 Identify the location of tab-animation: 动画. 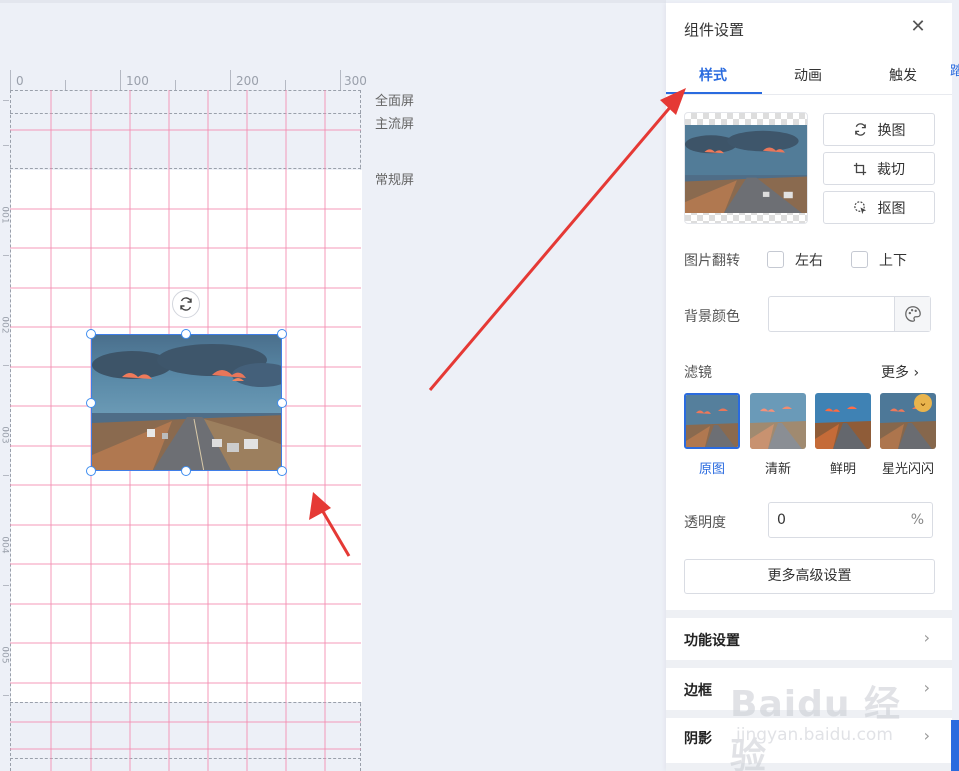
(808, 75).